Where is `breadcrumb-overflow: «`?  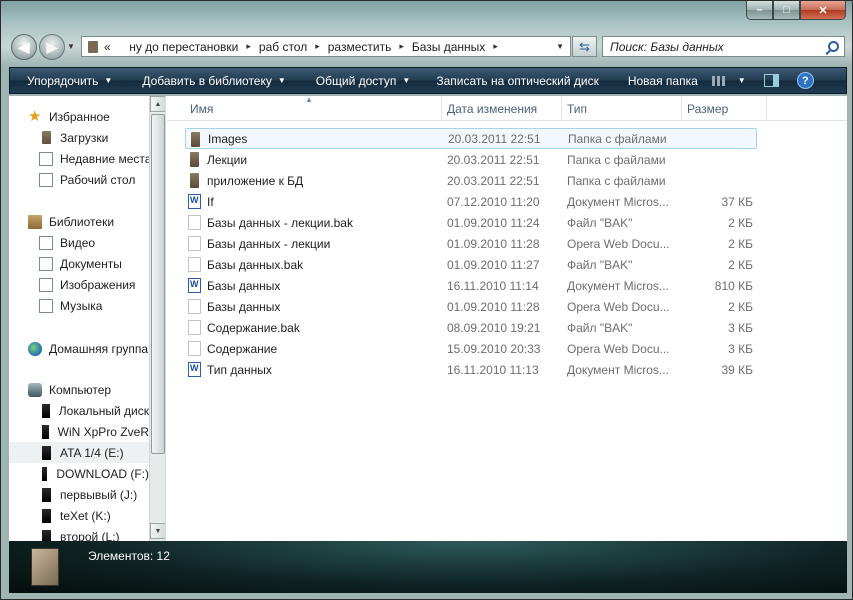 breadcrumb-overflow: « is located at coordinates (107, 47).